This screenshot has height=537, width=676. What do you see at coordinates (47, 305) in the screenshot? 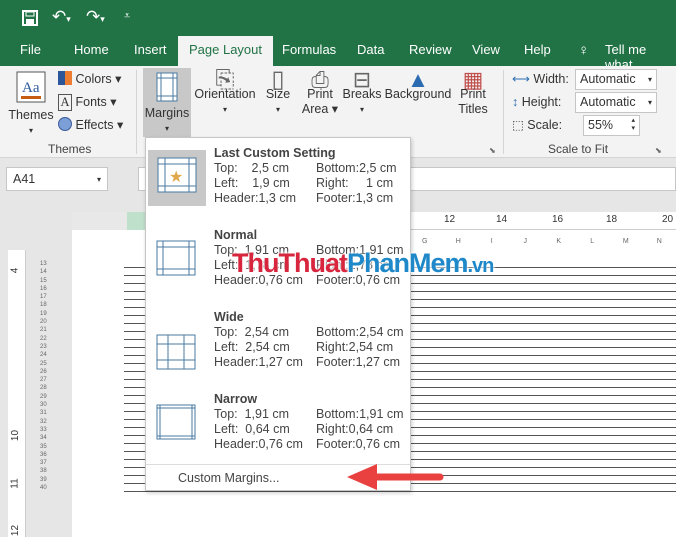
I see `row-header: 18` at bounding box center [47, 305].